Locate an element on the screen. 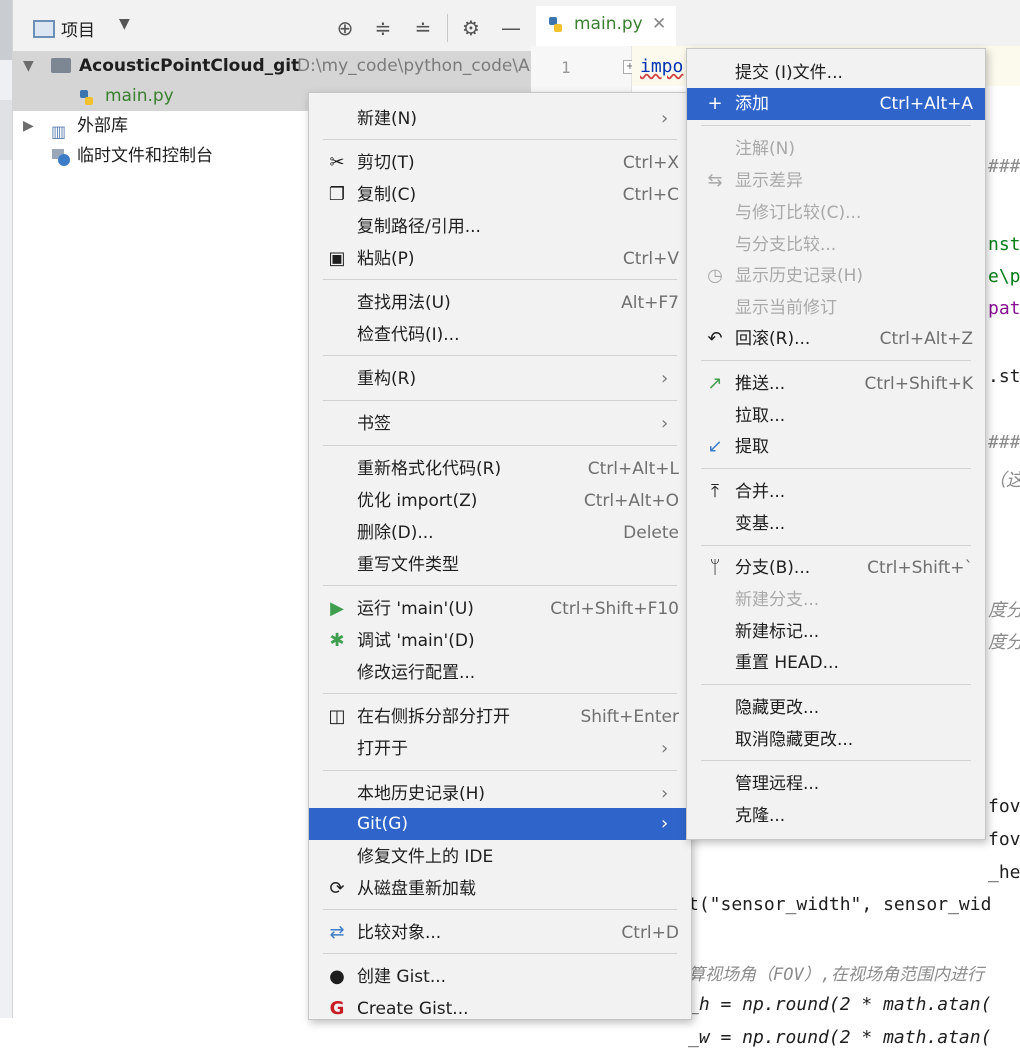 The width and height of the screenshot is (1020, 1048). code-fragment: pat is located at coordinates (1004, 308).